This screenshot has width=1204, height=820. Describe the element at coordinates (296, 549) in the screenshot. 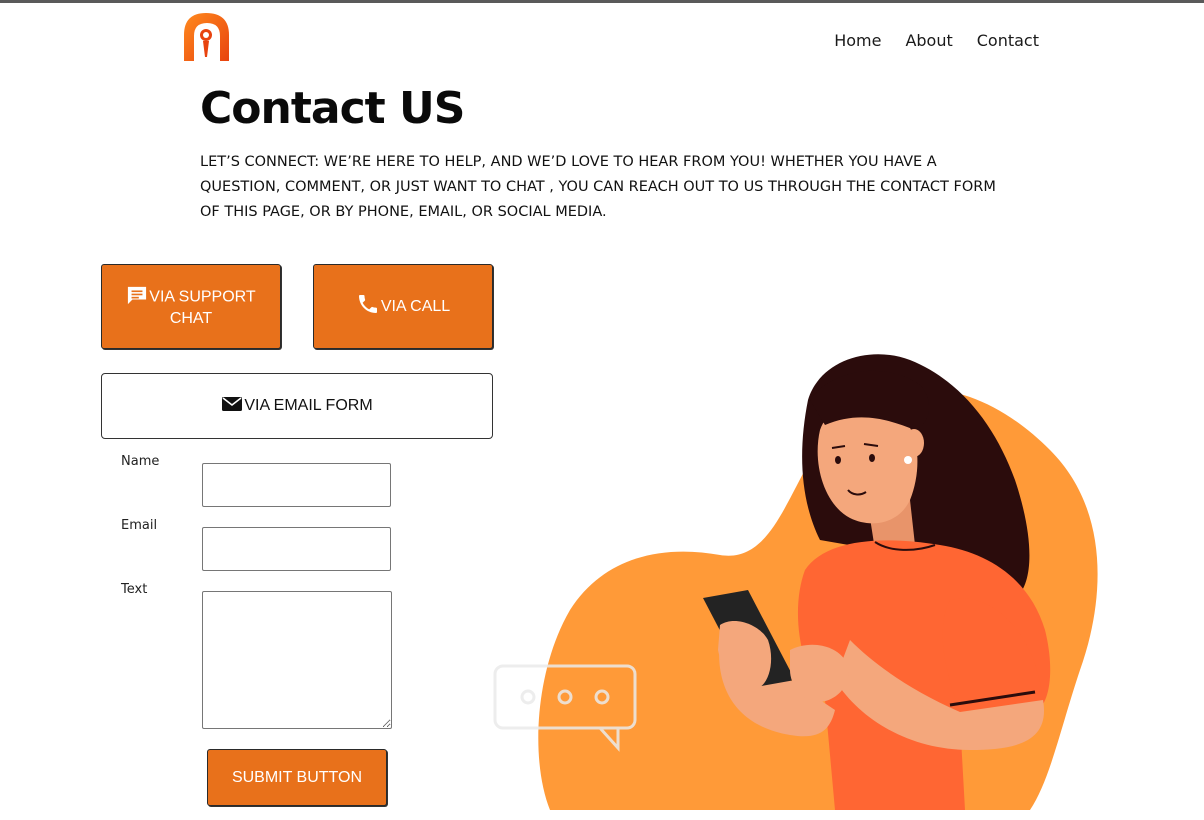

I see `email-input` at that location.